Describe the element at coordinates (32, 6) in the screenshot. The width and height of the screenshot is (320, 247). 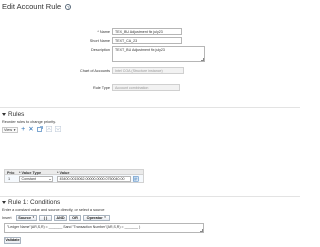
I see `page-title-text: Edit Account Rule` at that location.